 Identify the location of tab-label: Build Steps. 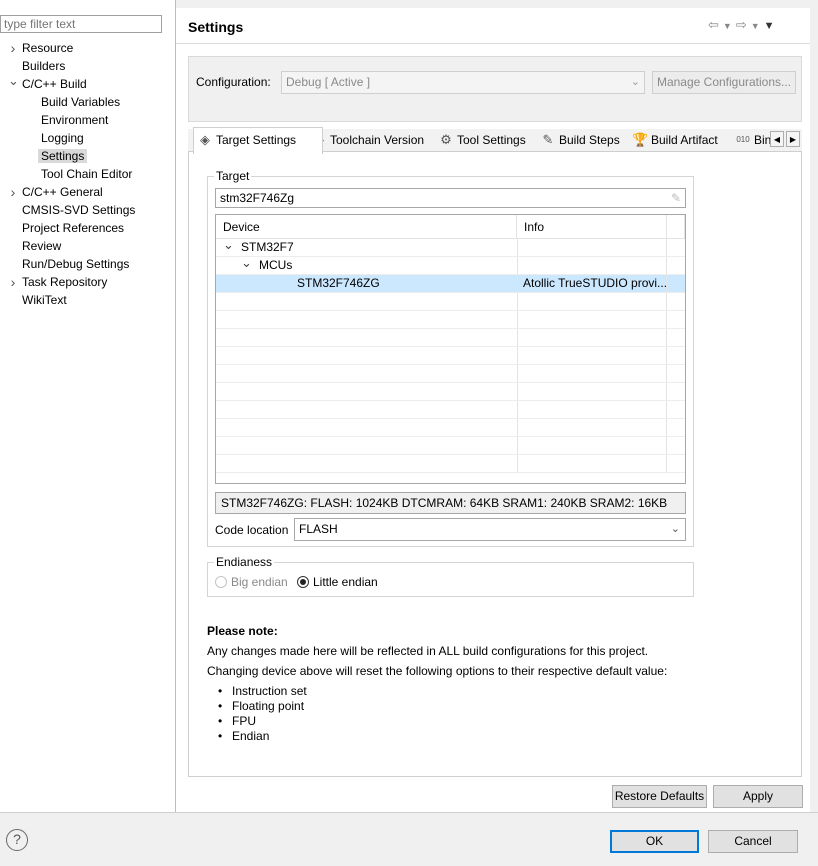
(589, 140).